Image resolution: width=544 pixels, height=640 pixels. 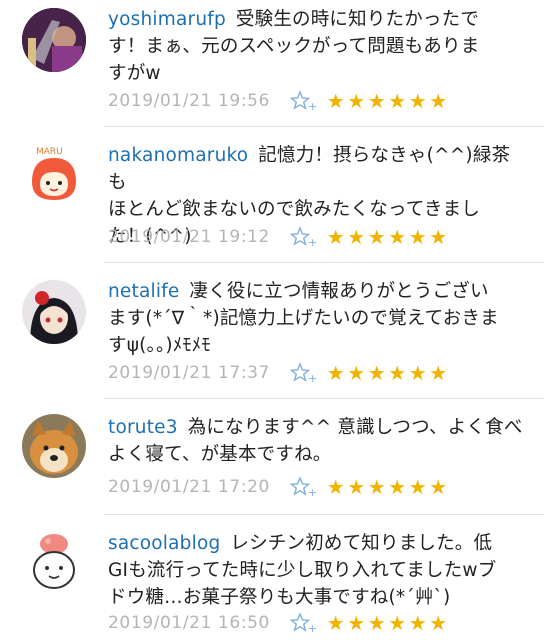 What do you see at coordinates (178, 155) in the screenshot?
I see `username-link: nakanomaruko` at bounding box center [178, 155].